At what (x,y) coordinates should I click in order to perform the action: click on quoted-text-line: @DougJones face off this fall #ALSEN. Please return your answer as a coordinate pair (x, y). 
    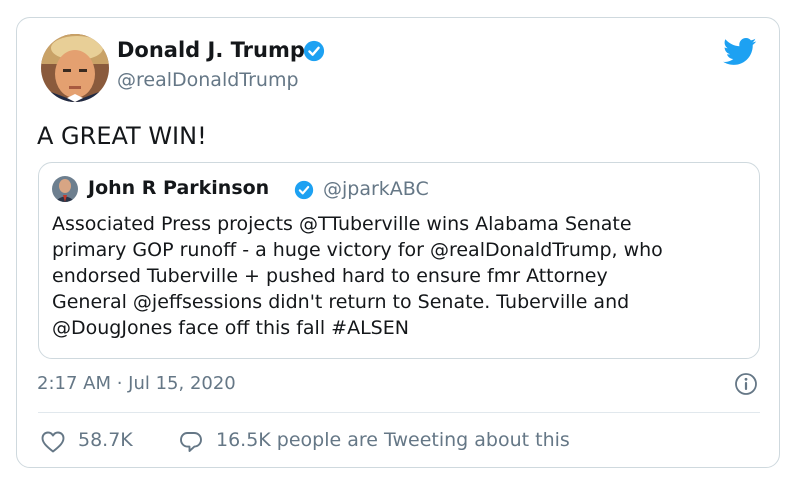
    Looking at the image, I should click on (230, 328).